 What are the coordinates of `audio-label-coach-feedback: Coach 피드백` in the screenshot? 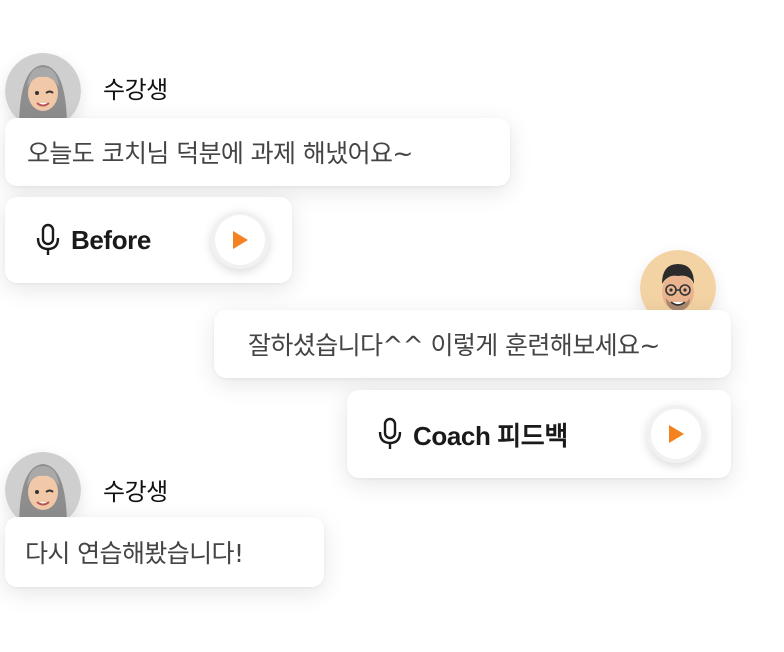 It's located at (490, 435).